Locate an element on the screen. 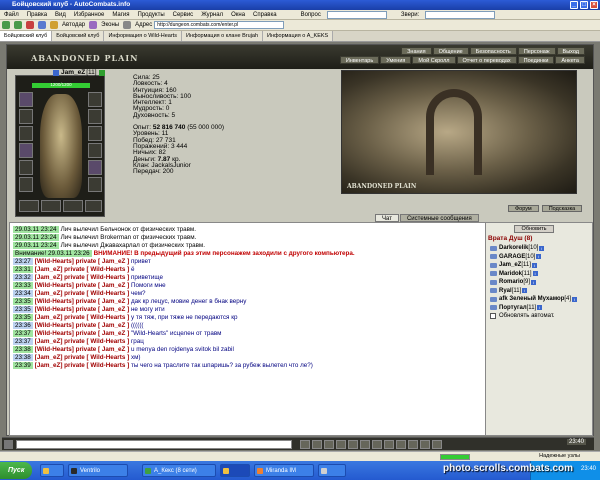 The height and width of the screenshot is (480, 600). message-timestamp: 23:27 is located at coordinates (23, 261).